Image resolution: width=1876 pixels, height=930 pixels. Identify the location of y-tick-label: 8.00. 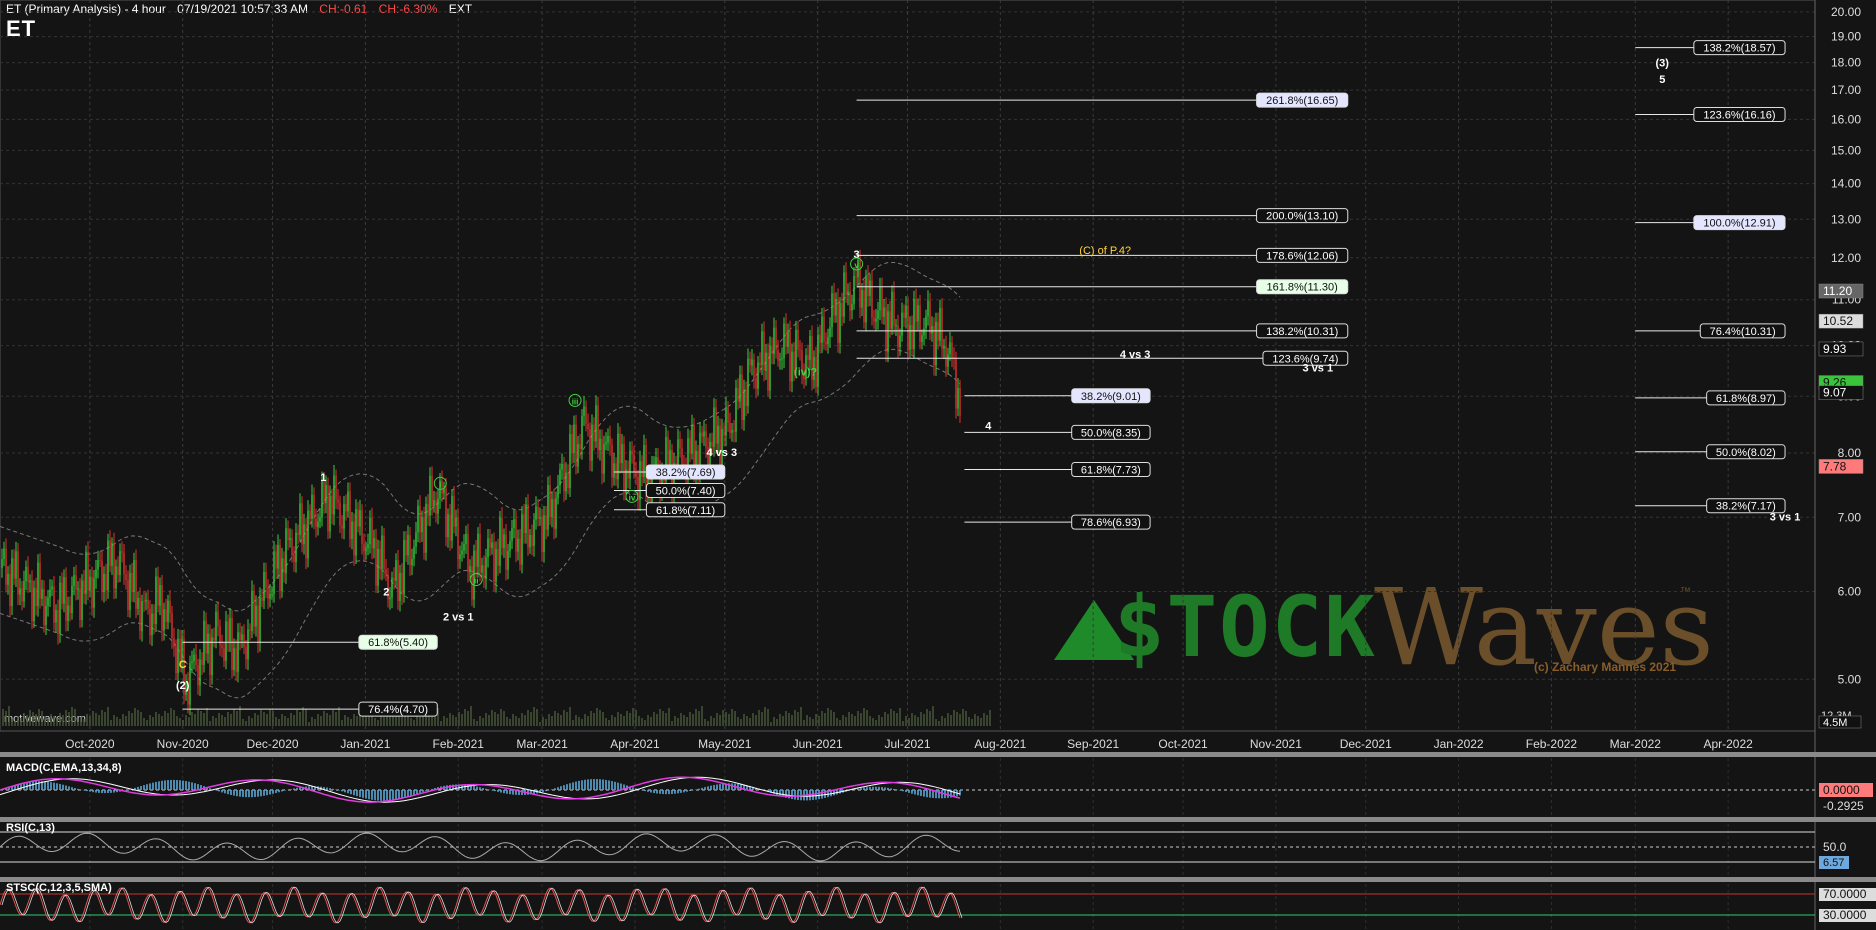
(1850, 453).